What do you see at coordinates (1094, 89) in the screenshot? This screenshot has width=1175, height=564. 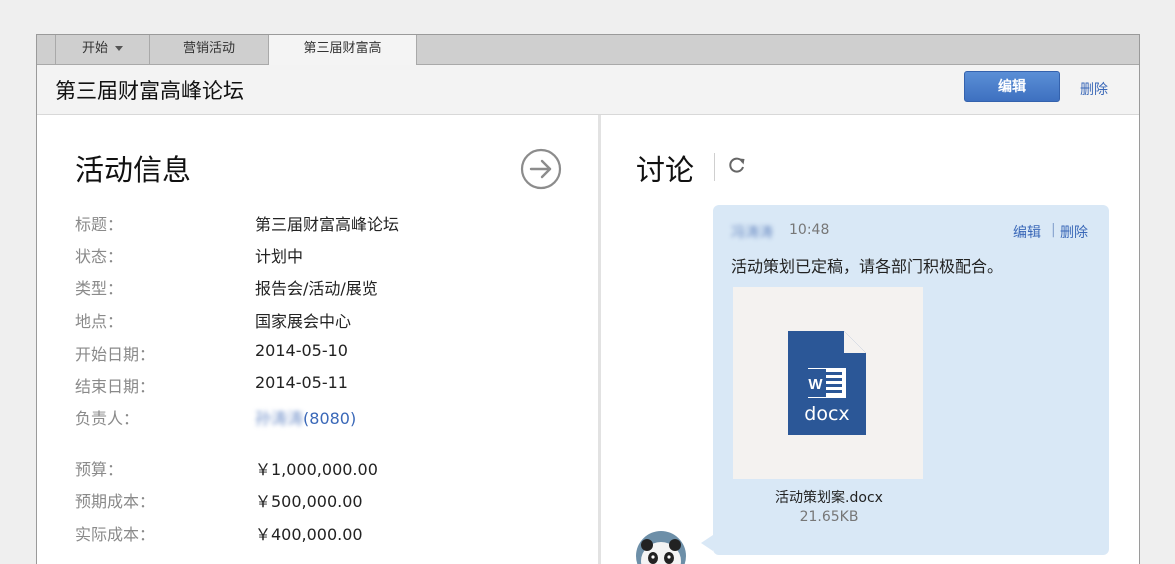 I see `delete-link: 删除` at bounding box center [1094, 89].